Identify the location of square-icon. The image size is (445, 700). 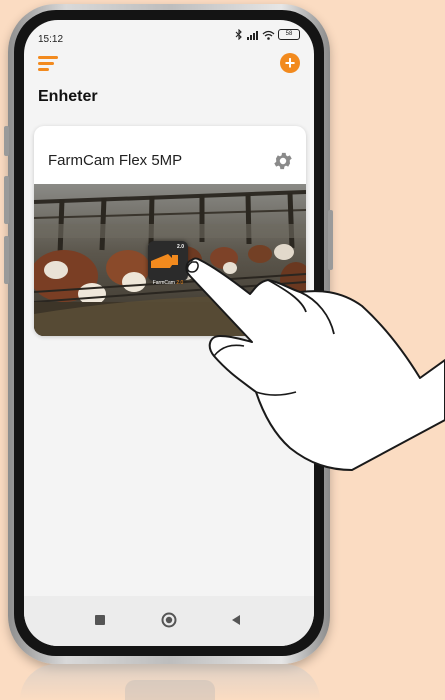
(100, 620).